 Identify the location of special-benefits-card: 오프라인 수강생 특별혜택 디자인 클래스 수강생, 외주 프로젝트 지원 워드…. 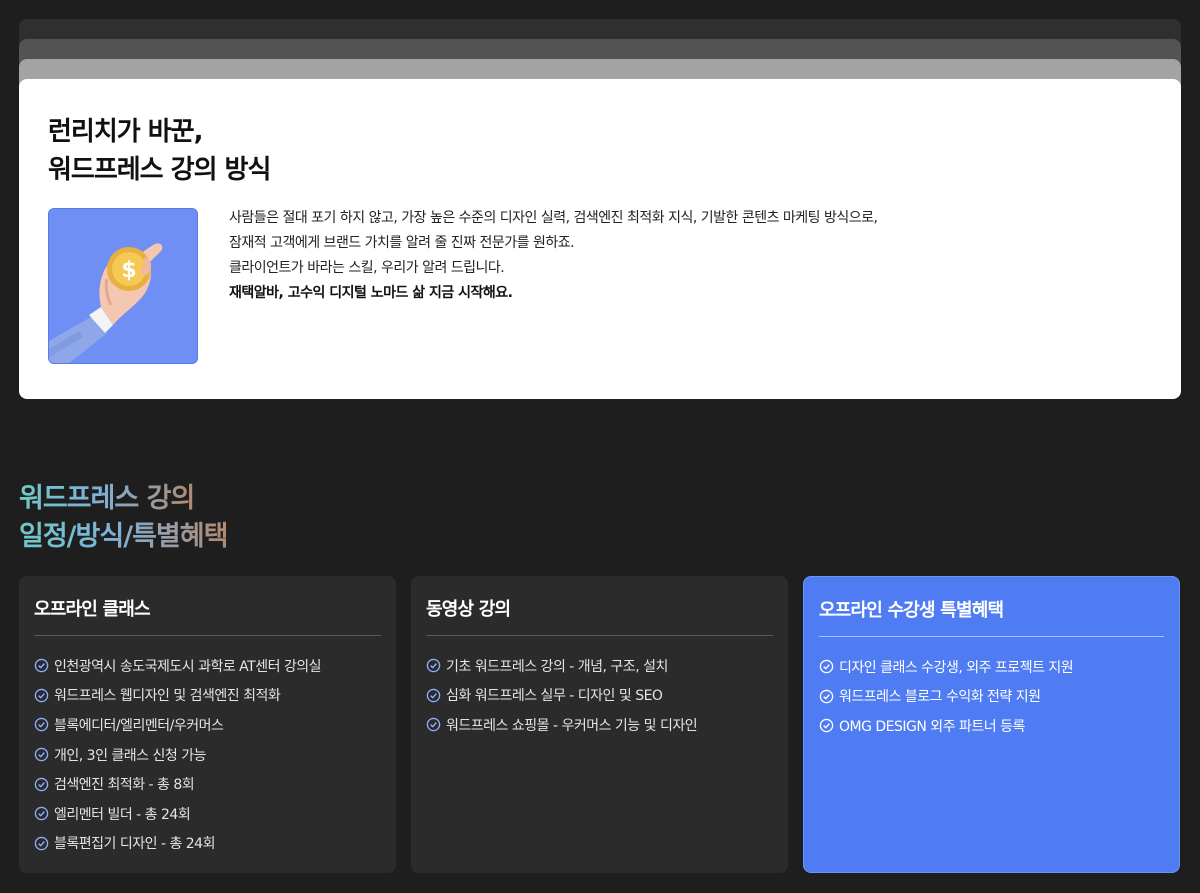
(991, 724).